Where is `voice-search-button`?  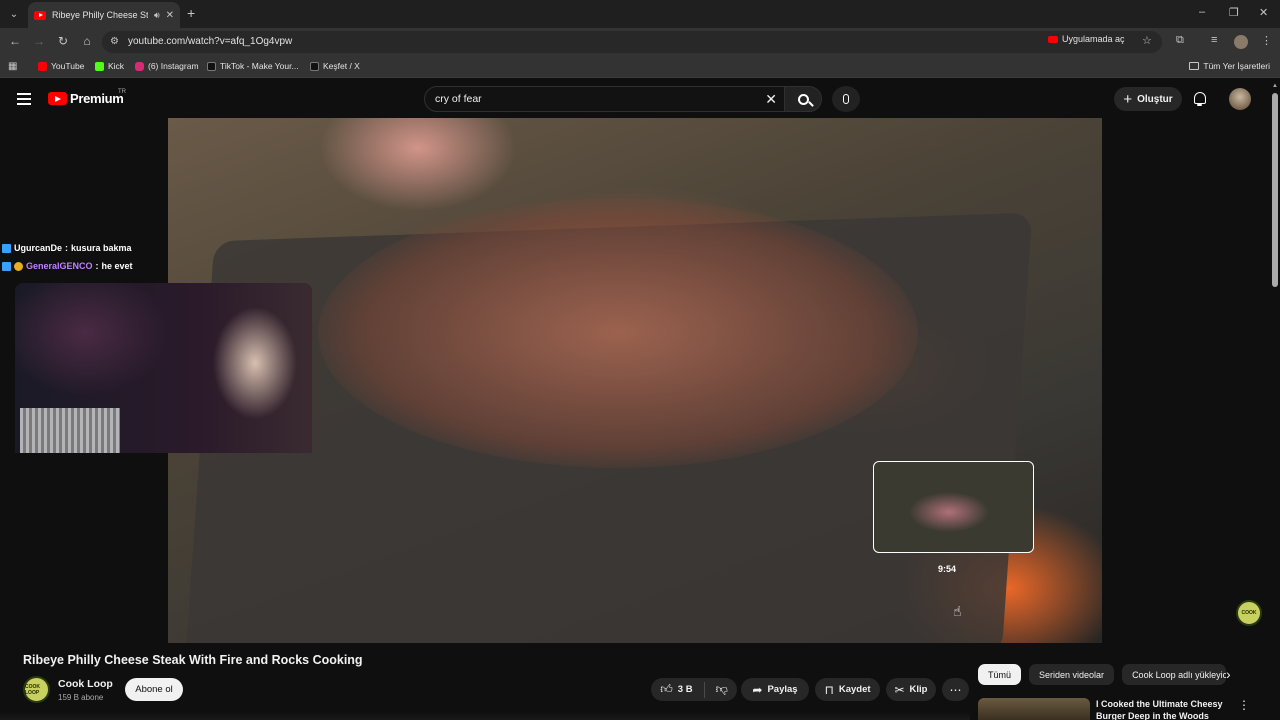
voice-search-button is located at coordinates (846, 99).